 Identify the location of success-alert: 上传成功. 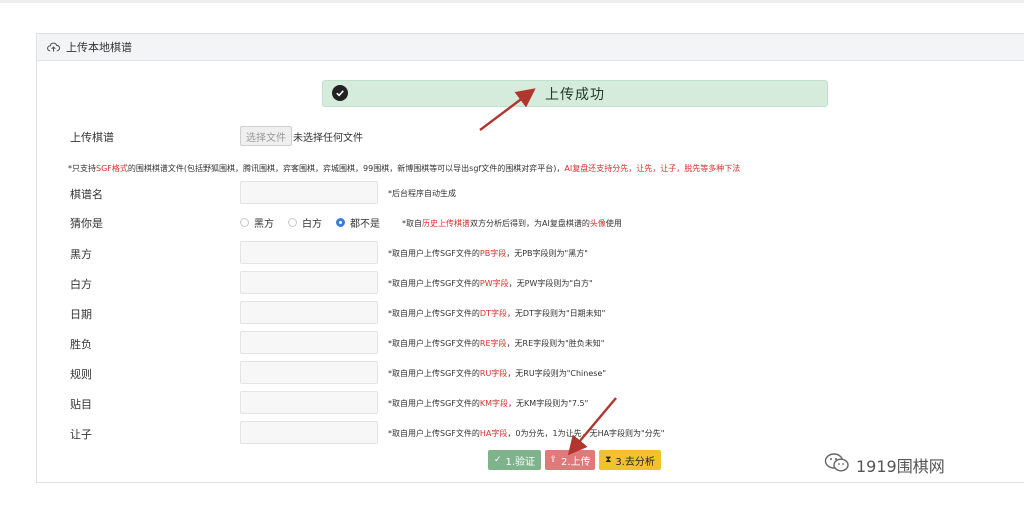
(575, 93).